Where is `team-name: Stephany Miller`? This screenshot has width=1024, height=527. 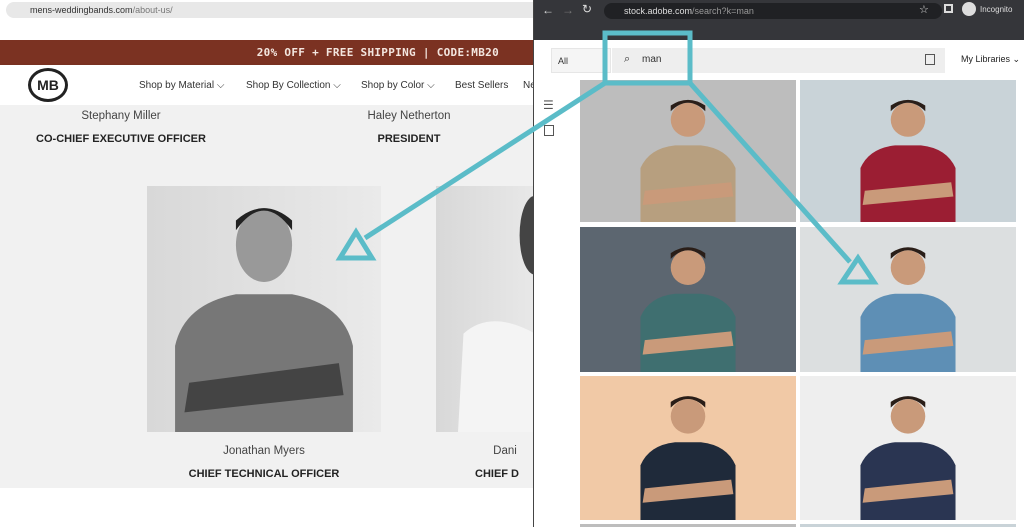
team-name: Stephany Miller is located at coordinates (121, 116).